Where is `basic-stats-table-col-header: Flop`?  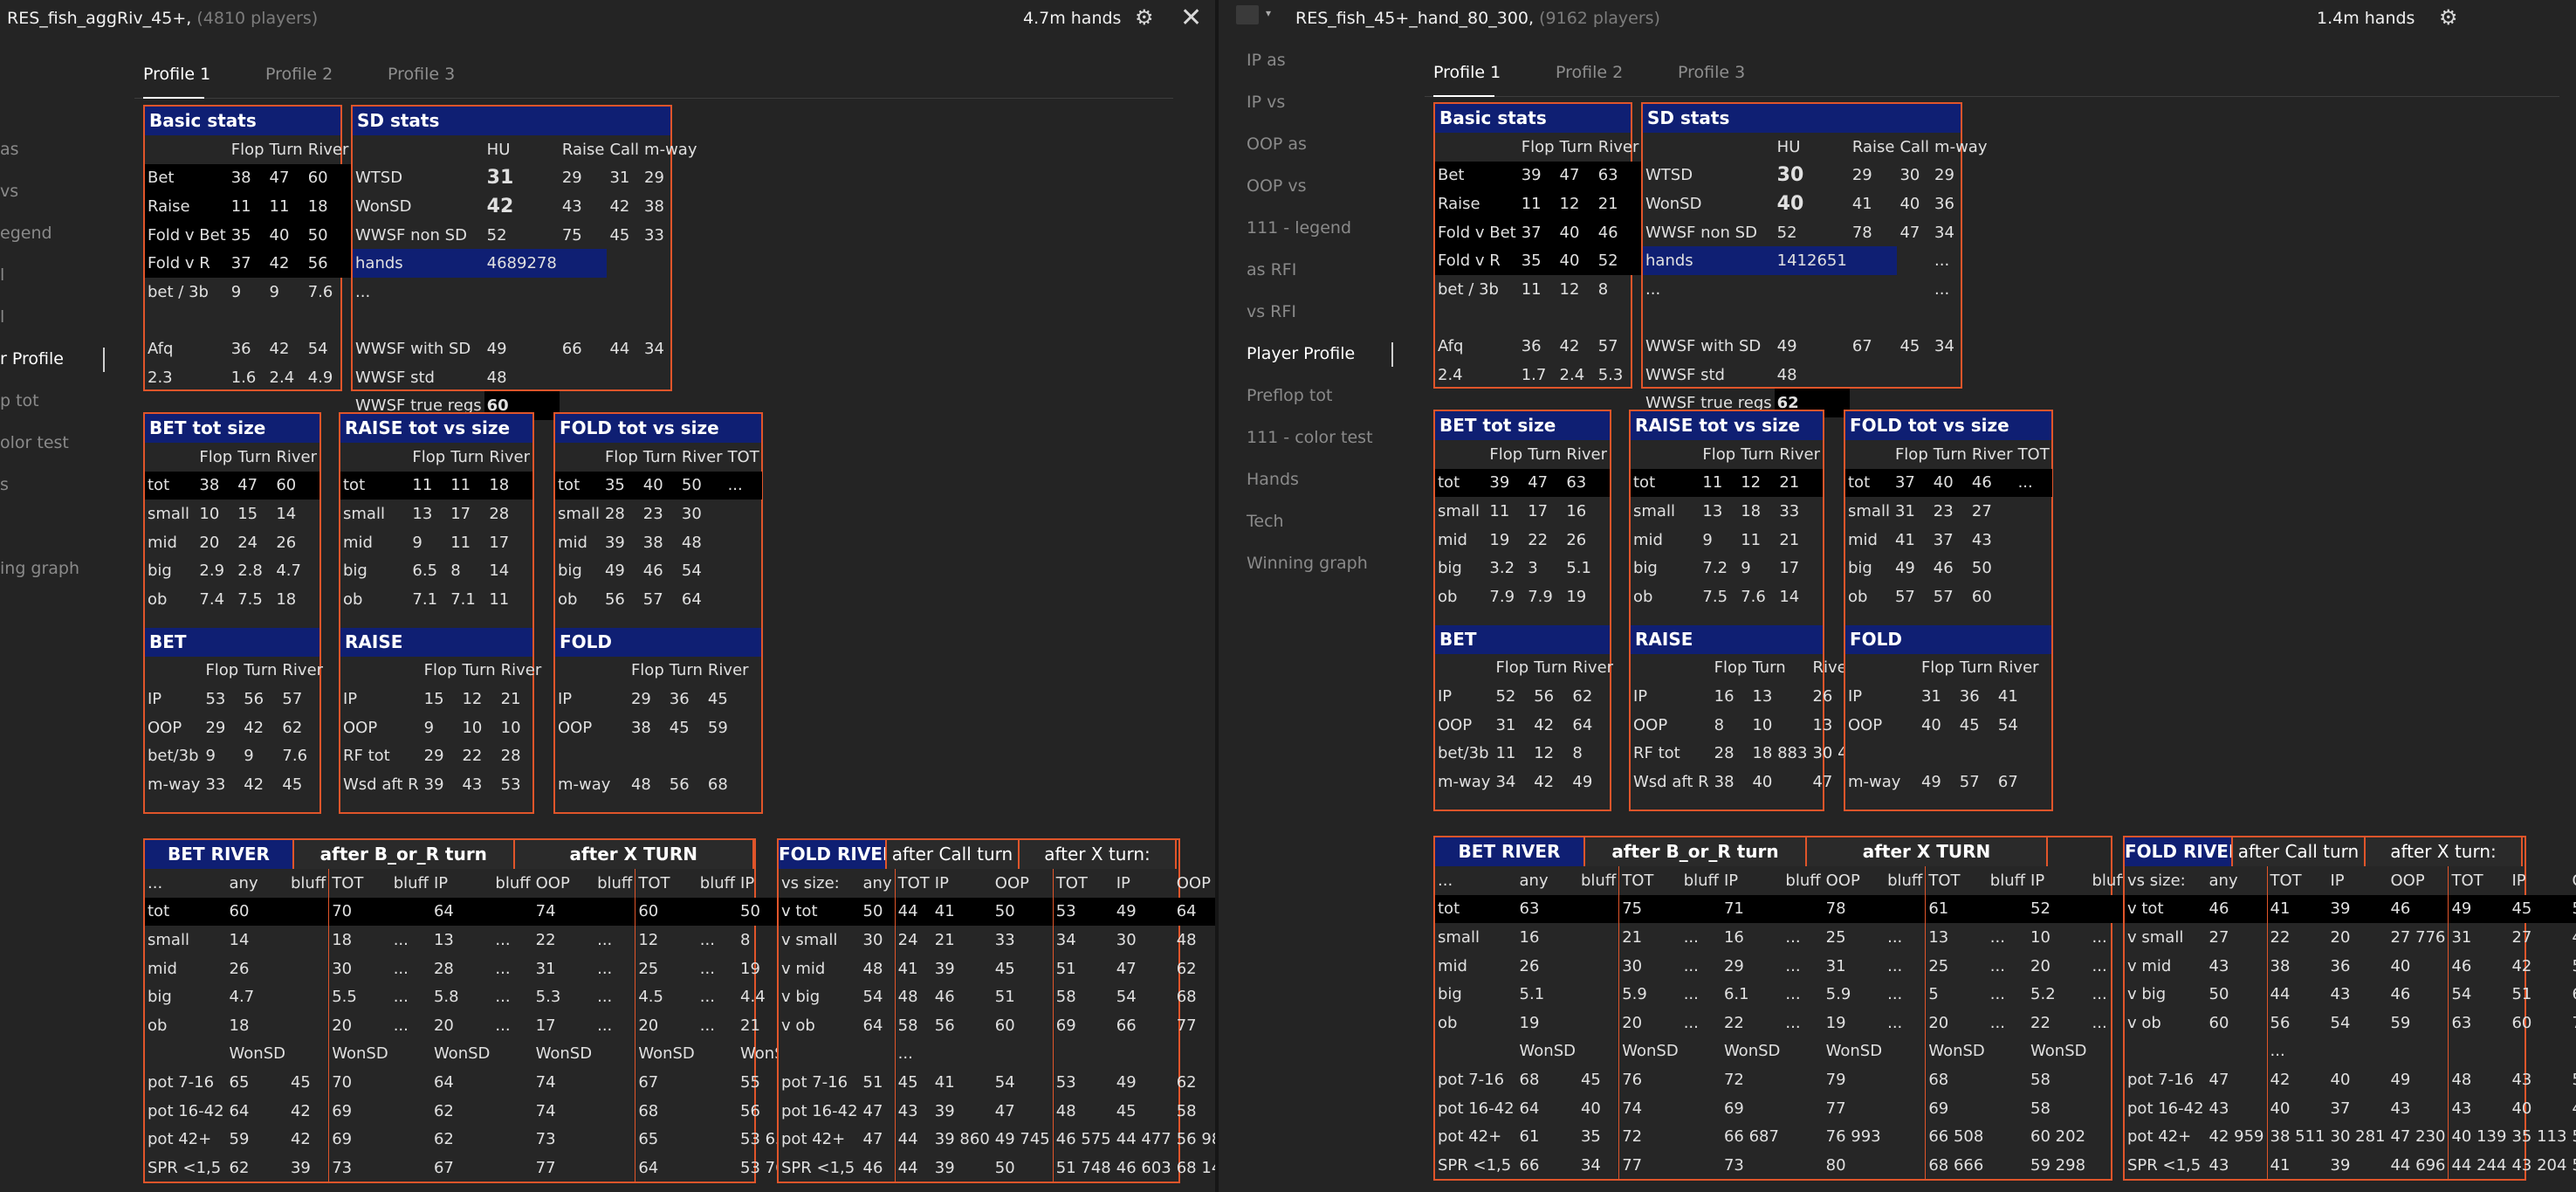
basic-stats-table-col-header: Flop is located at coordinates (247, 149).